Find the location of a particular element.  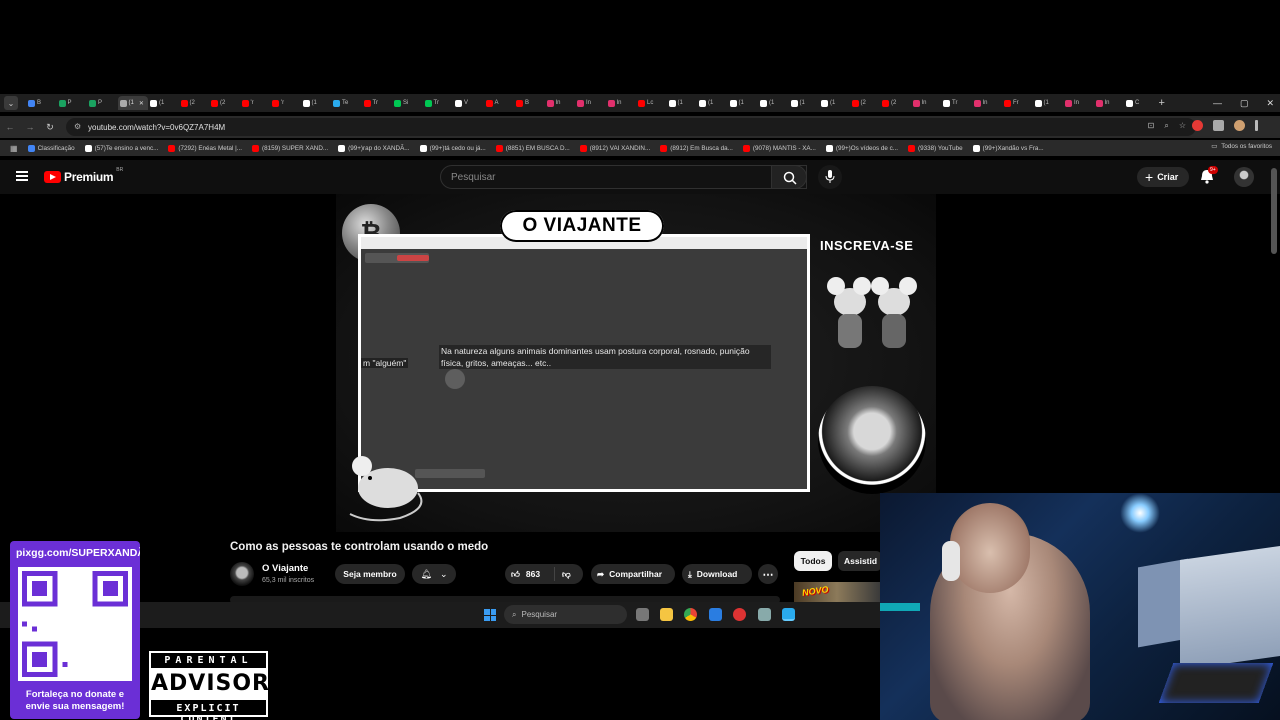

browser-tab: V is located at coordinates (468, 103).